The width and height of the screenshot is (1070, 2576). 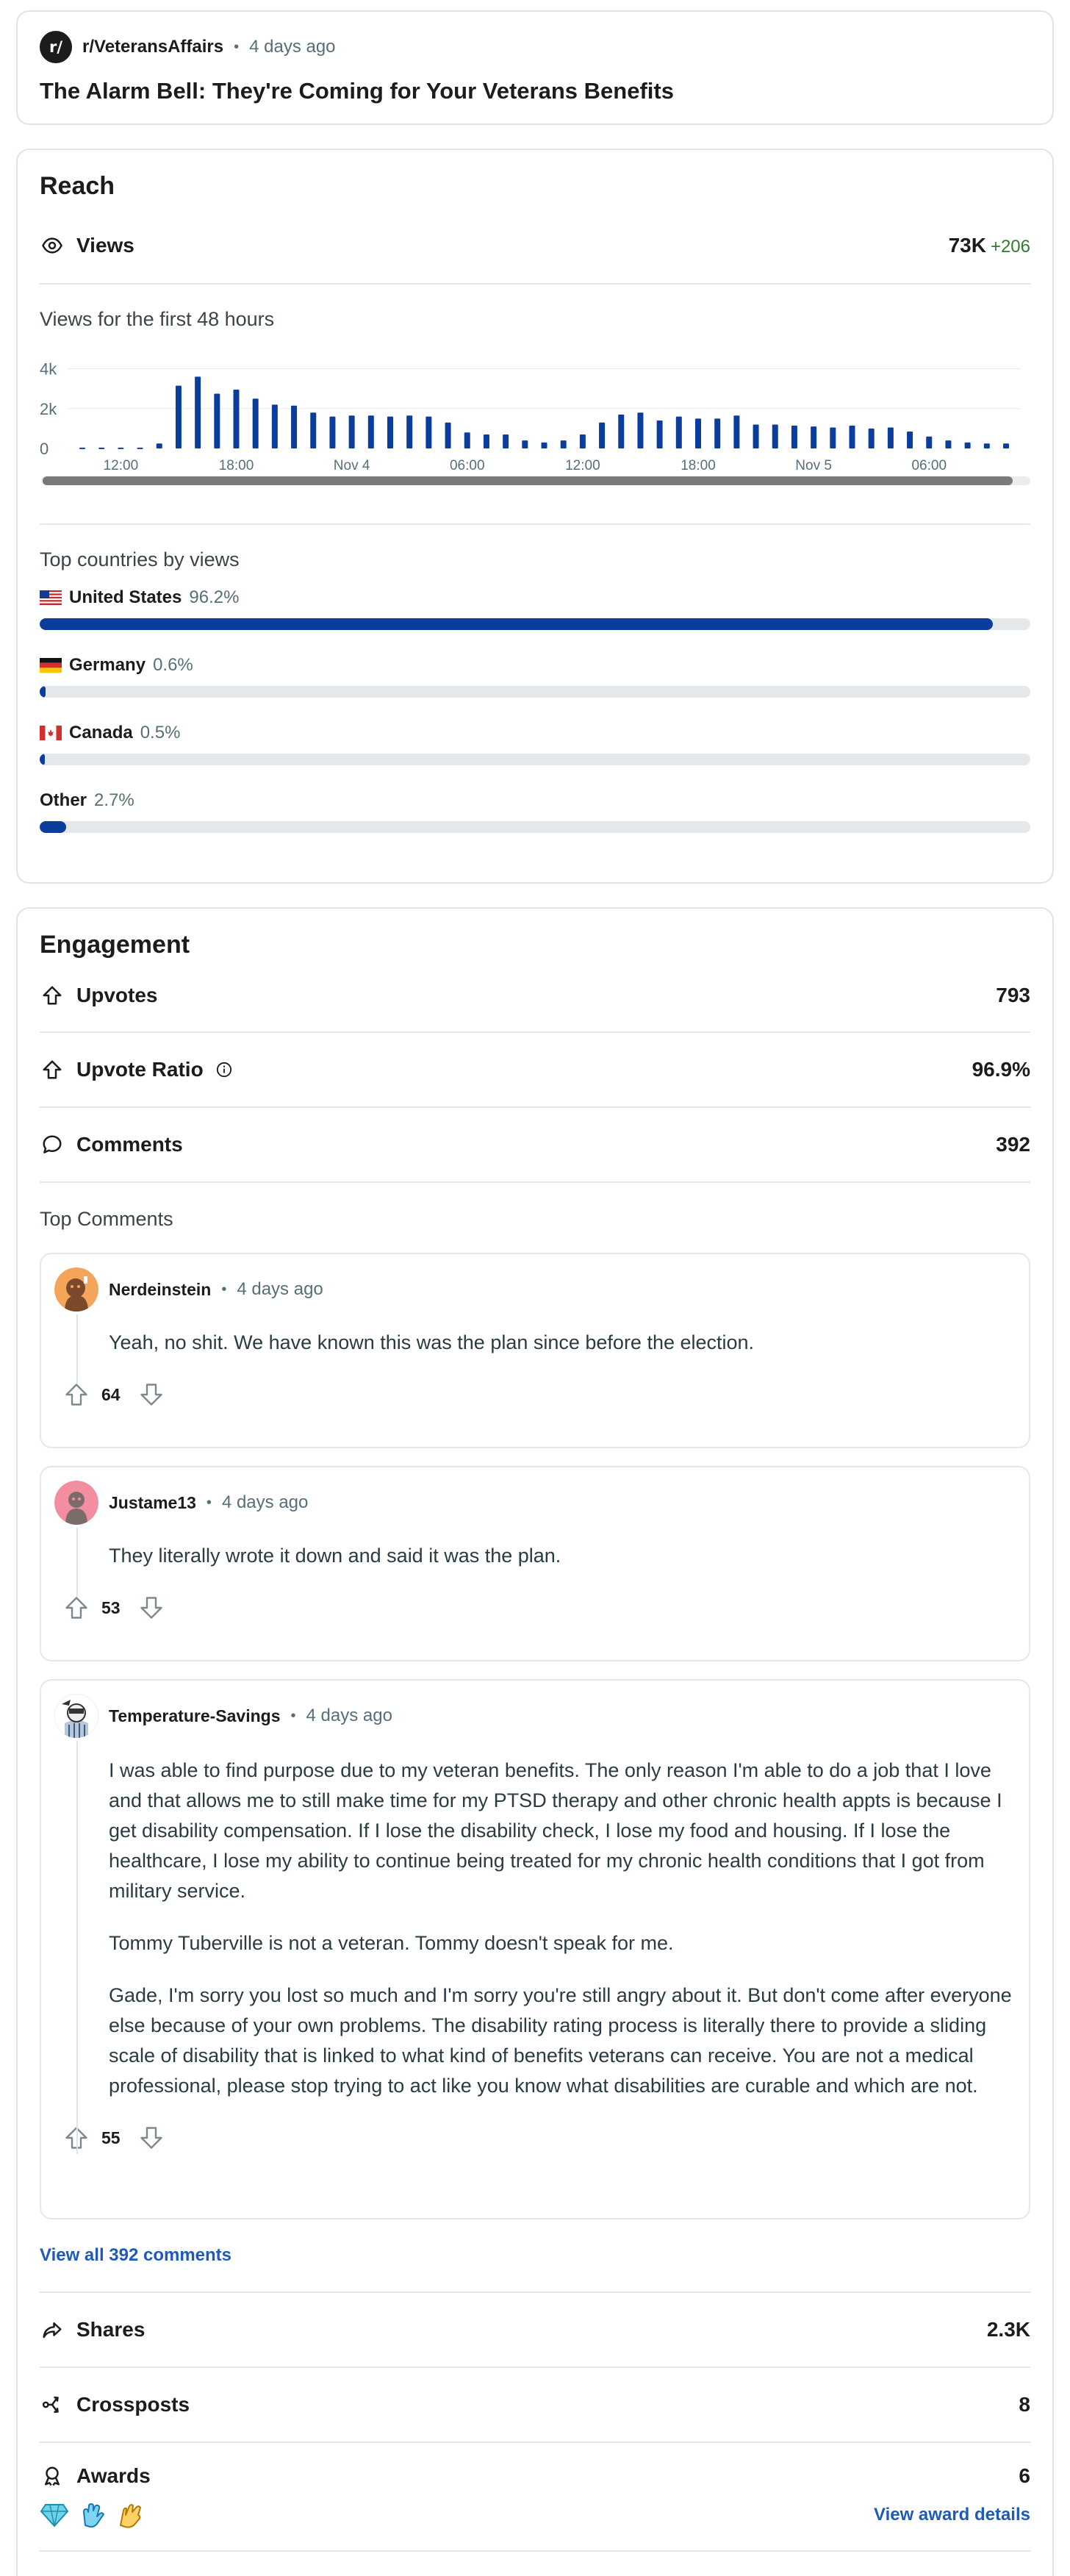 What do you see at coordinates (967, 245) in the screenshot?
I see `views-value: 73K` at bounding box center [967, 245].